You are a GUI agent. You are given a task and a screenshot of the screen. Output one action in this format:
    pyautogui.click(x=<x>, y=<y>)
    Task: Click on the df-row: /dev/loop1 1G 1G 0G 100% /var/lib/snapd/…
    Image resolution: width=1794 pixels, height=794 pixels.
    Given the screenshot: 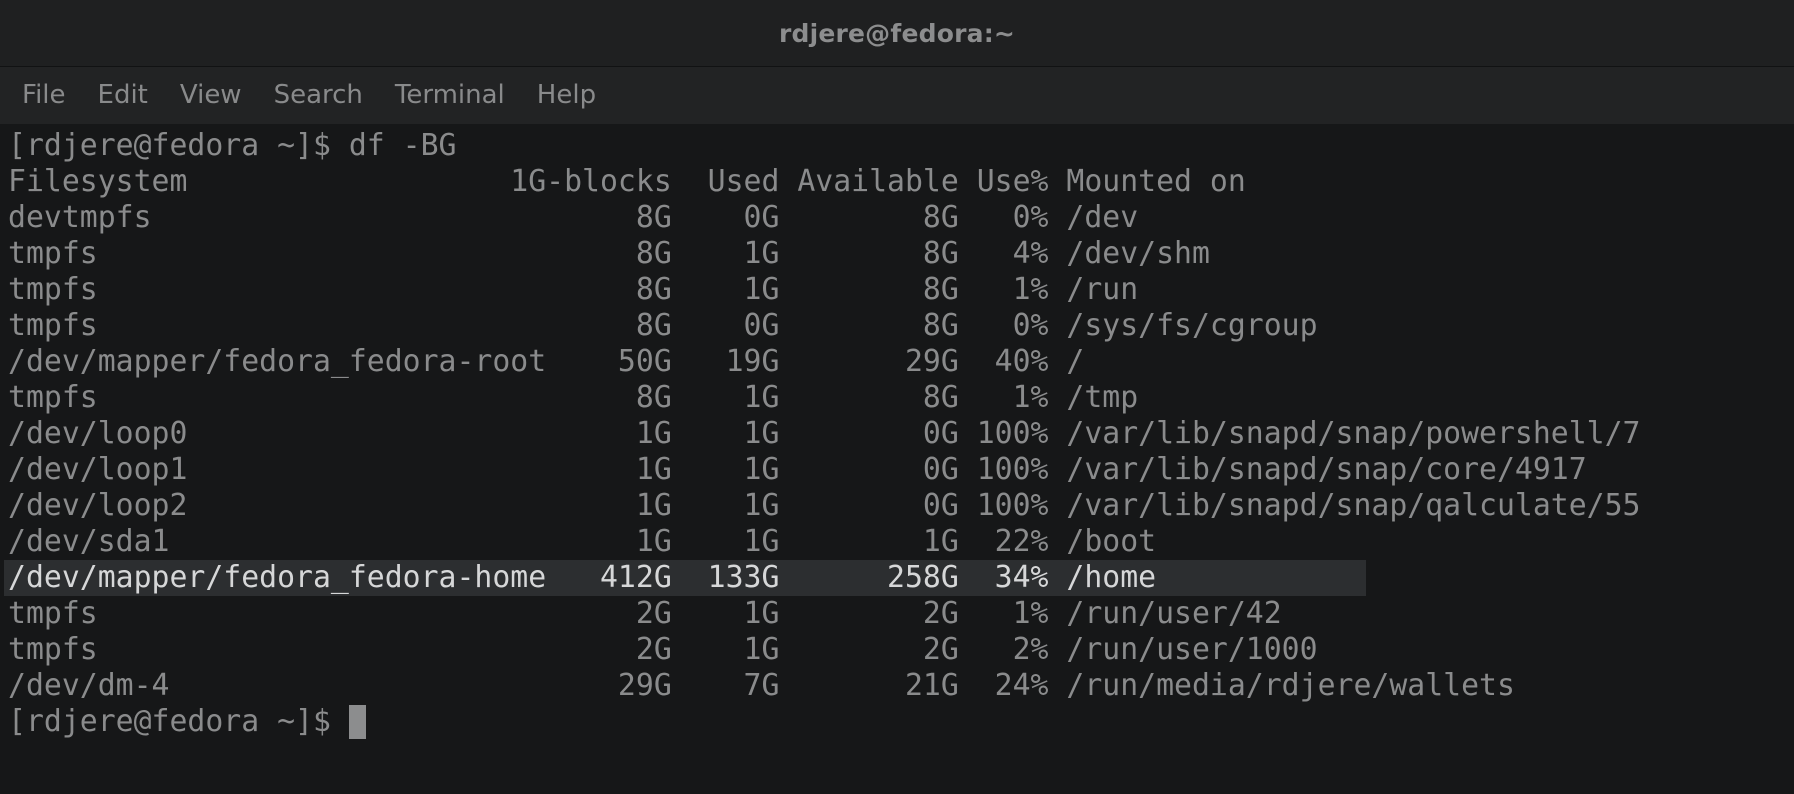 What is the action you would take?
    pyautogui.click(x=797, y=469)
    